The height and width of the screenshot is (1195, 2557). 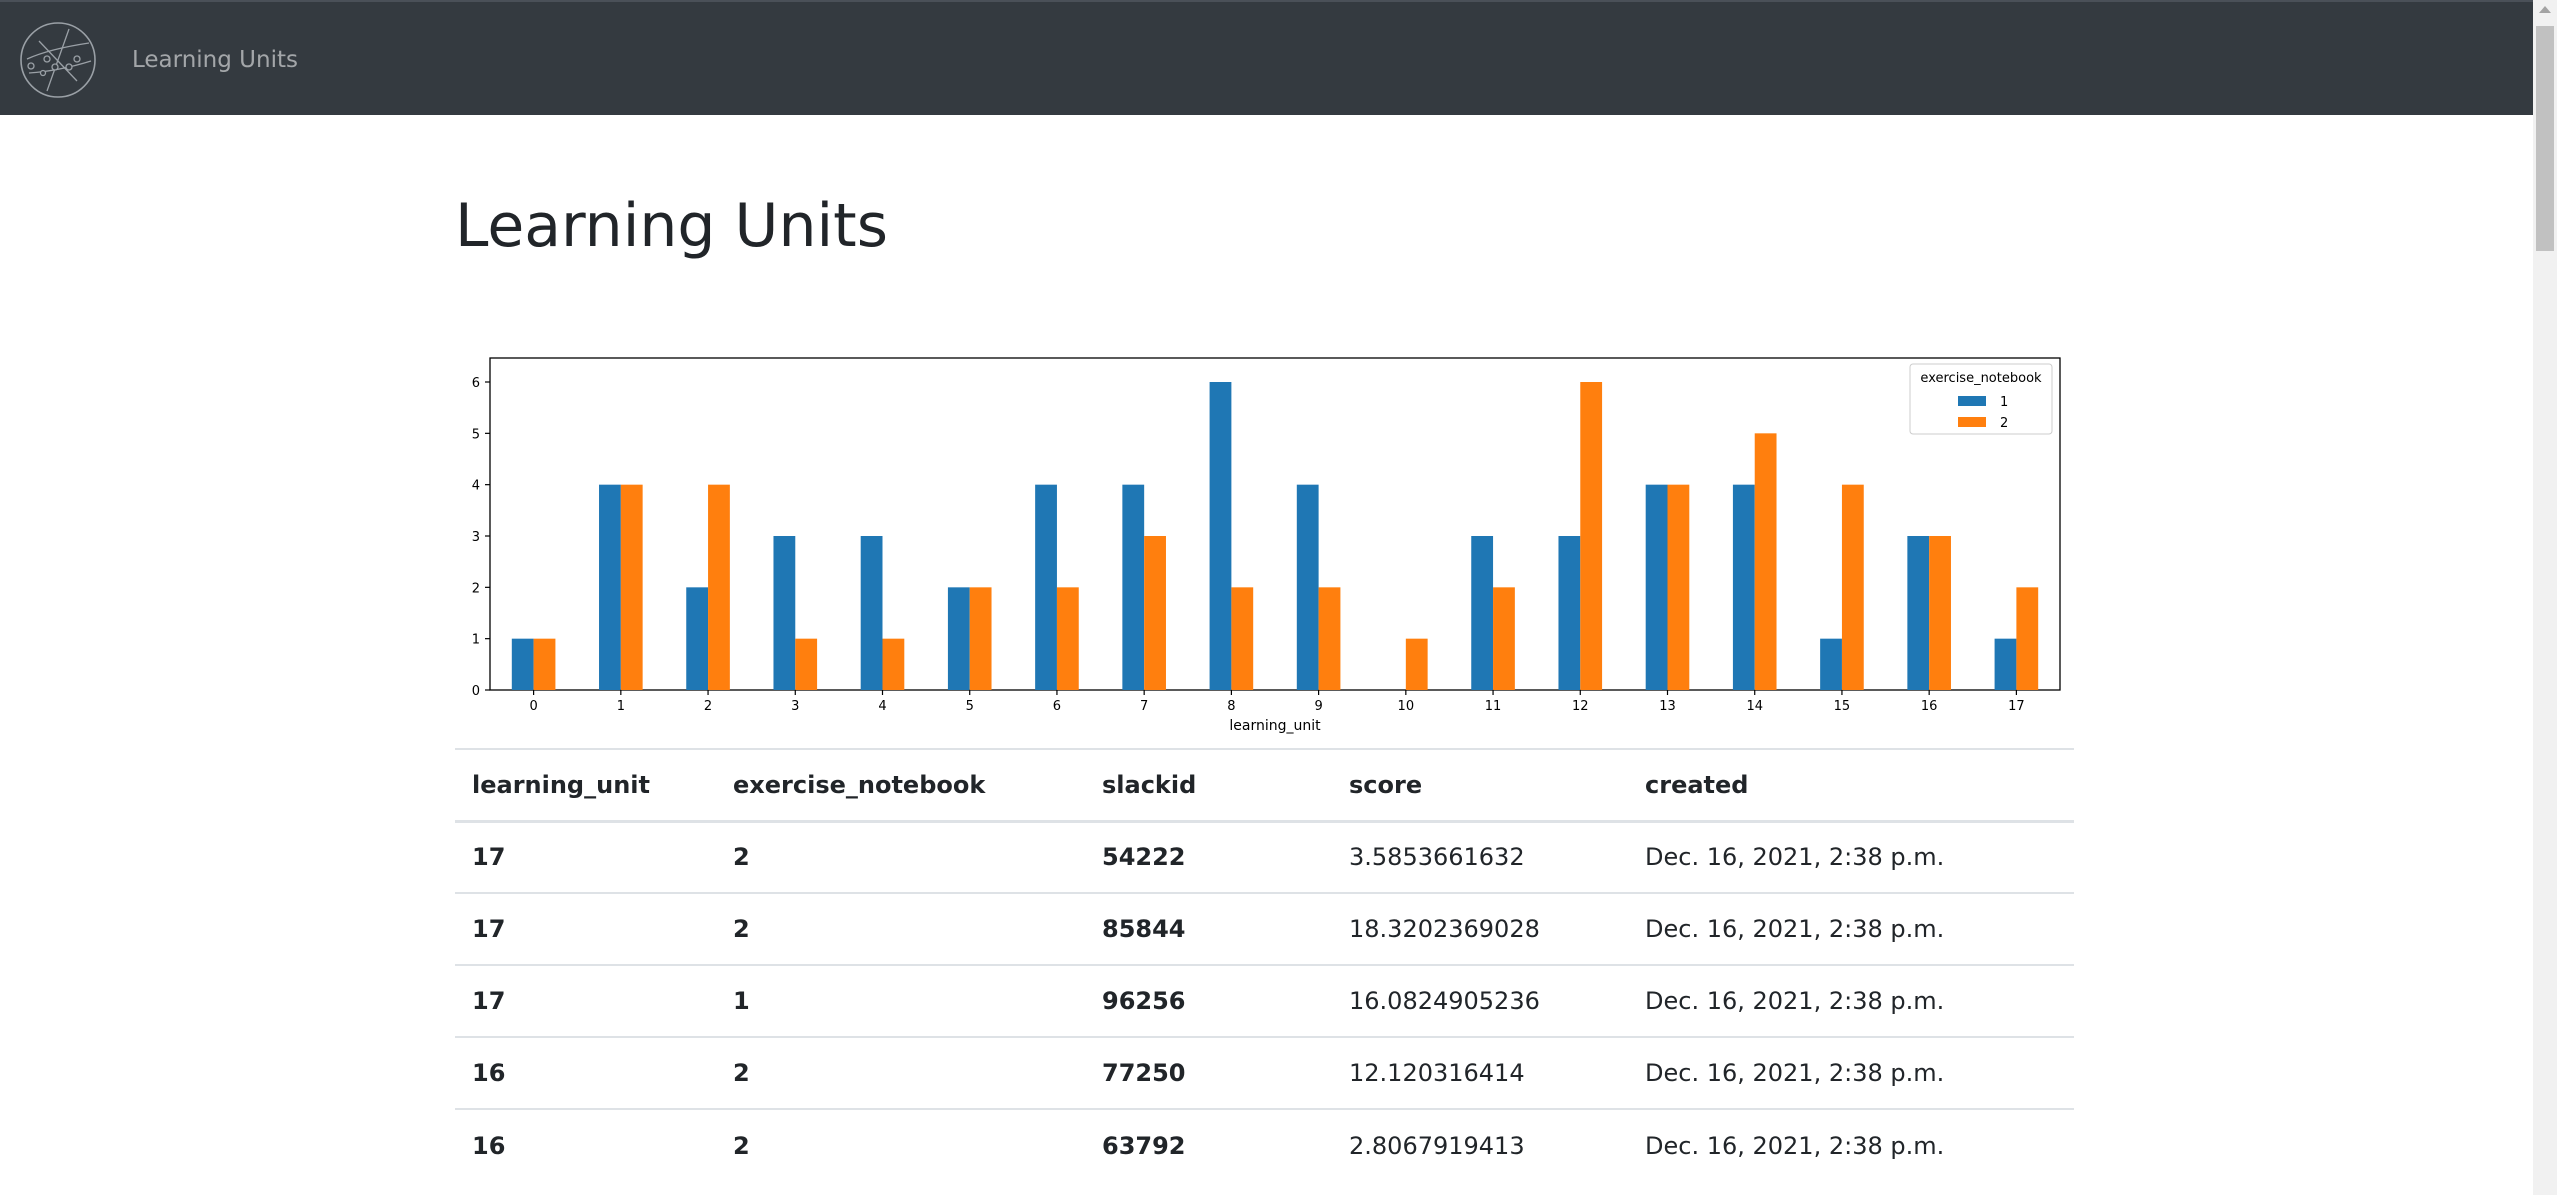 I want to click on cell-score: 2.8067919413, so click(x=1480, y=1144).